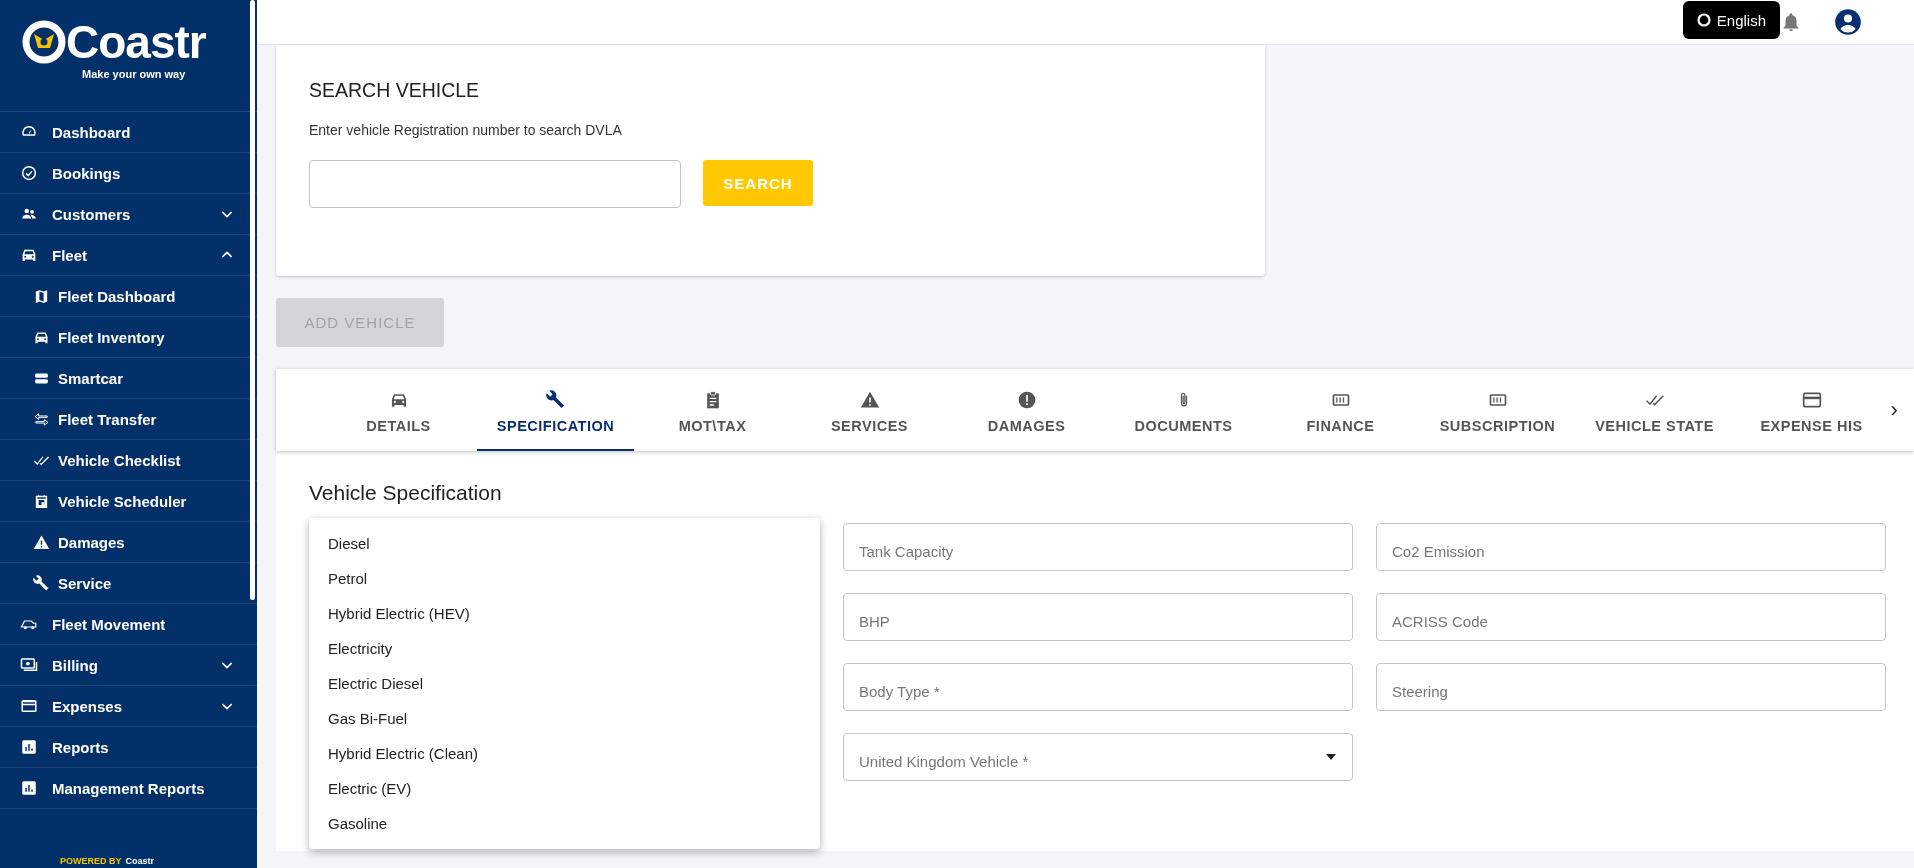 The image size is (1914, 868). What do you see at coordinates (128, 788) in the screenshot?
I see `nav-item: Management Reports` at bounding box center [128, 788].